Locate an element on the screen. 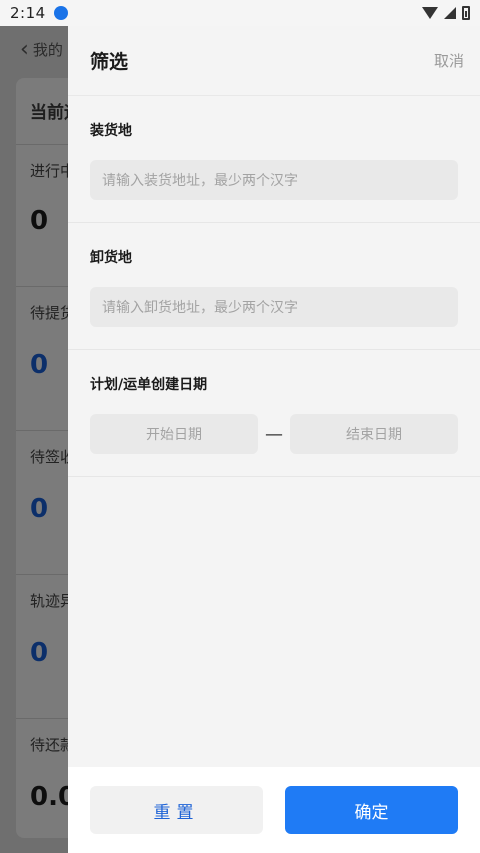 Image resolution: width=480 pixels, height=853 pixels. date-range: 开始日期 — 结束日期 is located at coordinates (274, 434).